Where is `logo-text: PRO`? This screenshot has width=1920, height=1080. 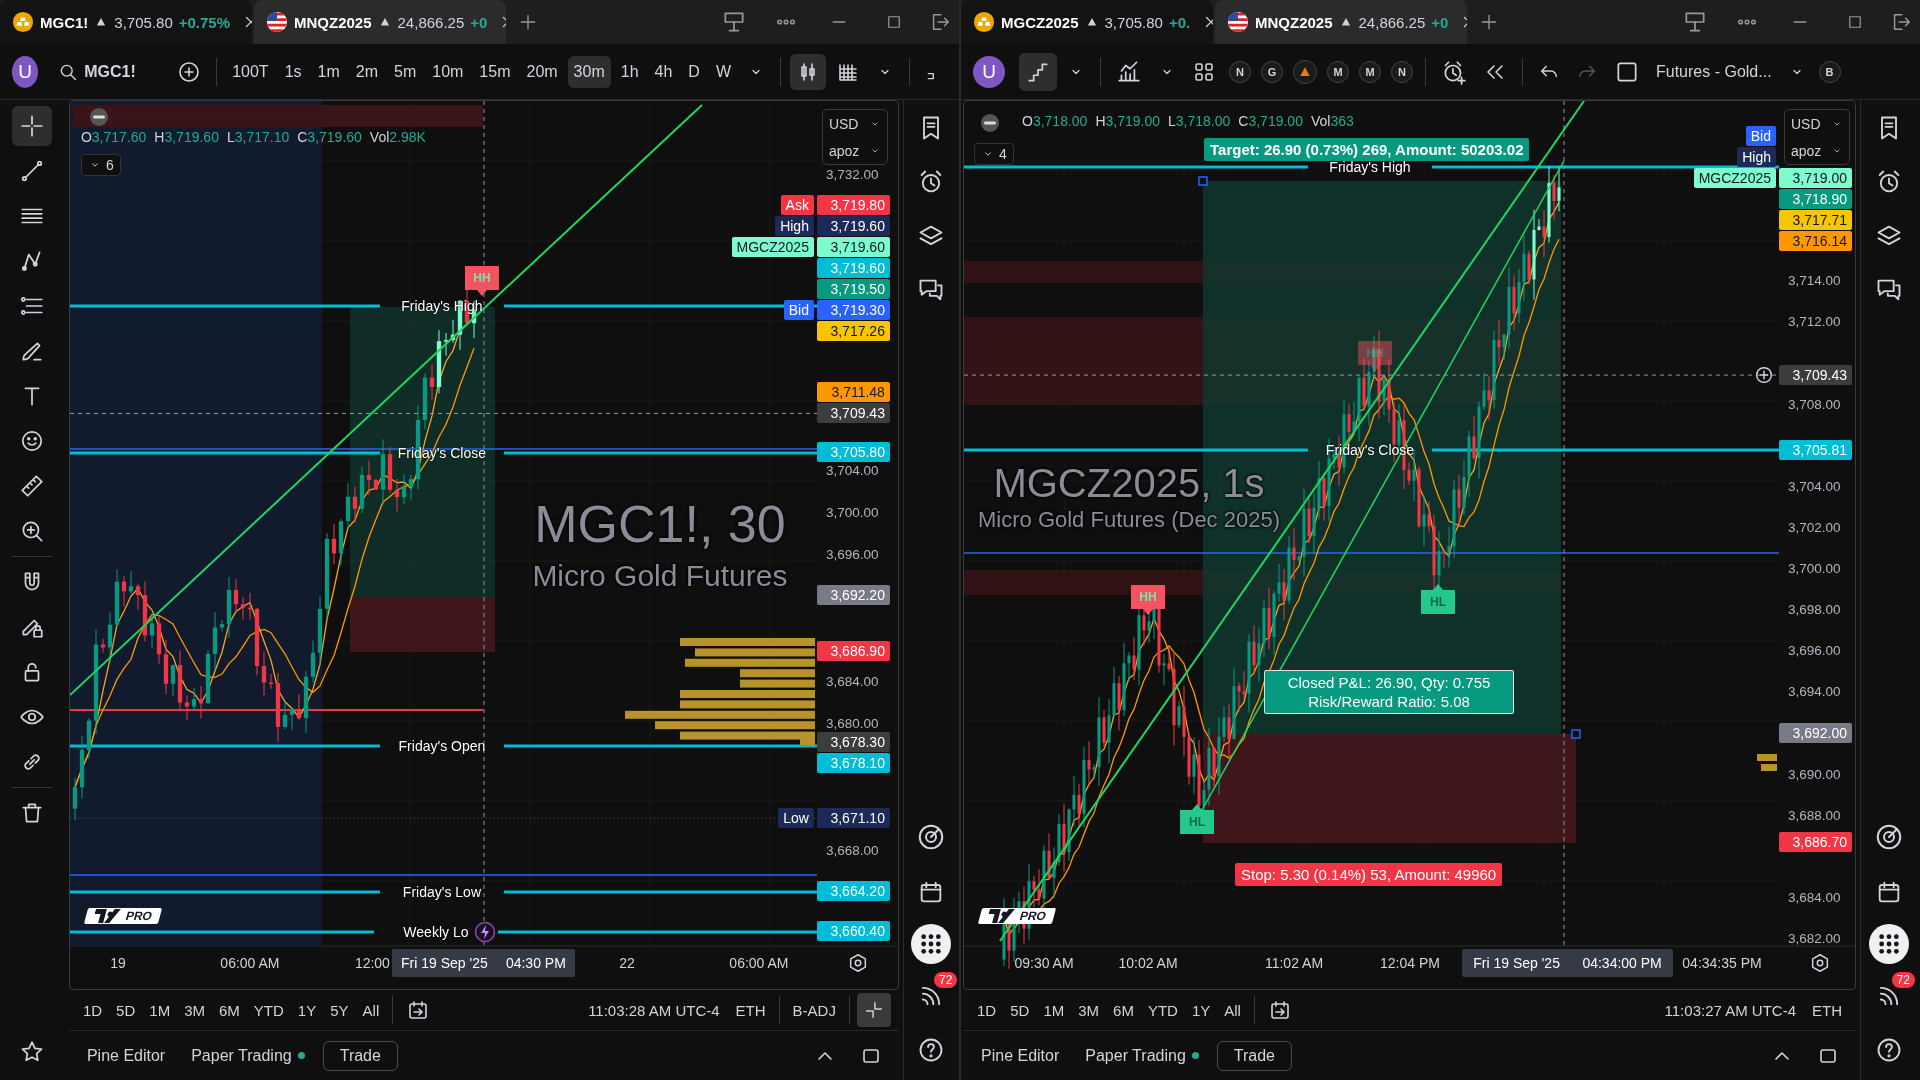 logo-text: PRO is located at coordinates (1033, 916).